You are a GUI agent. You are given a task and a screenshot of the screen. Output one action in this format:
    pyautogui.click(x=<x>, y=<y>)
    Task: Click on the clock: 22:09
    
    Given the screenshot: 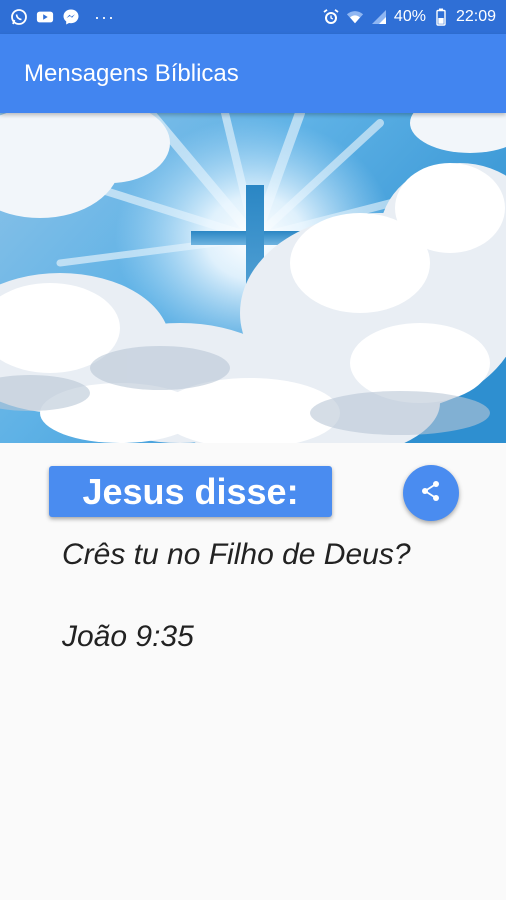 What is the action you would take?
    pyautogui.click(x=475, y=16)
    